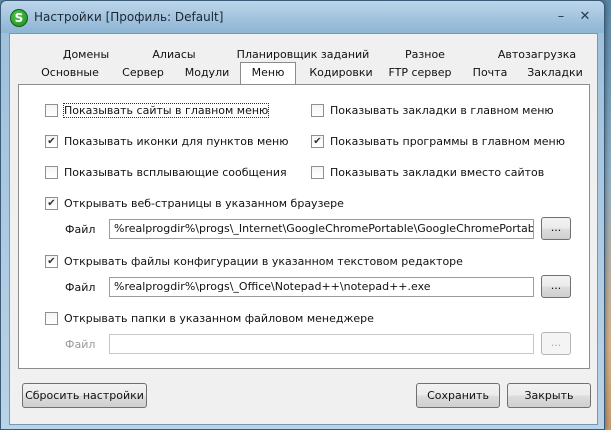 The height and width of the screenshot is (430, 611). Describe the element at coordinates (317, 172) in the screenshot. I see `bookmarks-instead-checkbox` at that location.